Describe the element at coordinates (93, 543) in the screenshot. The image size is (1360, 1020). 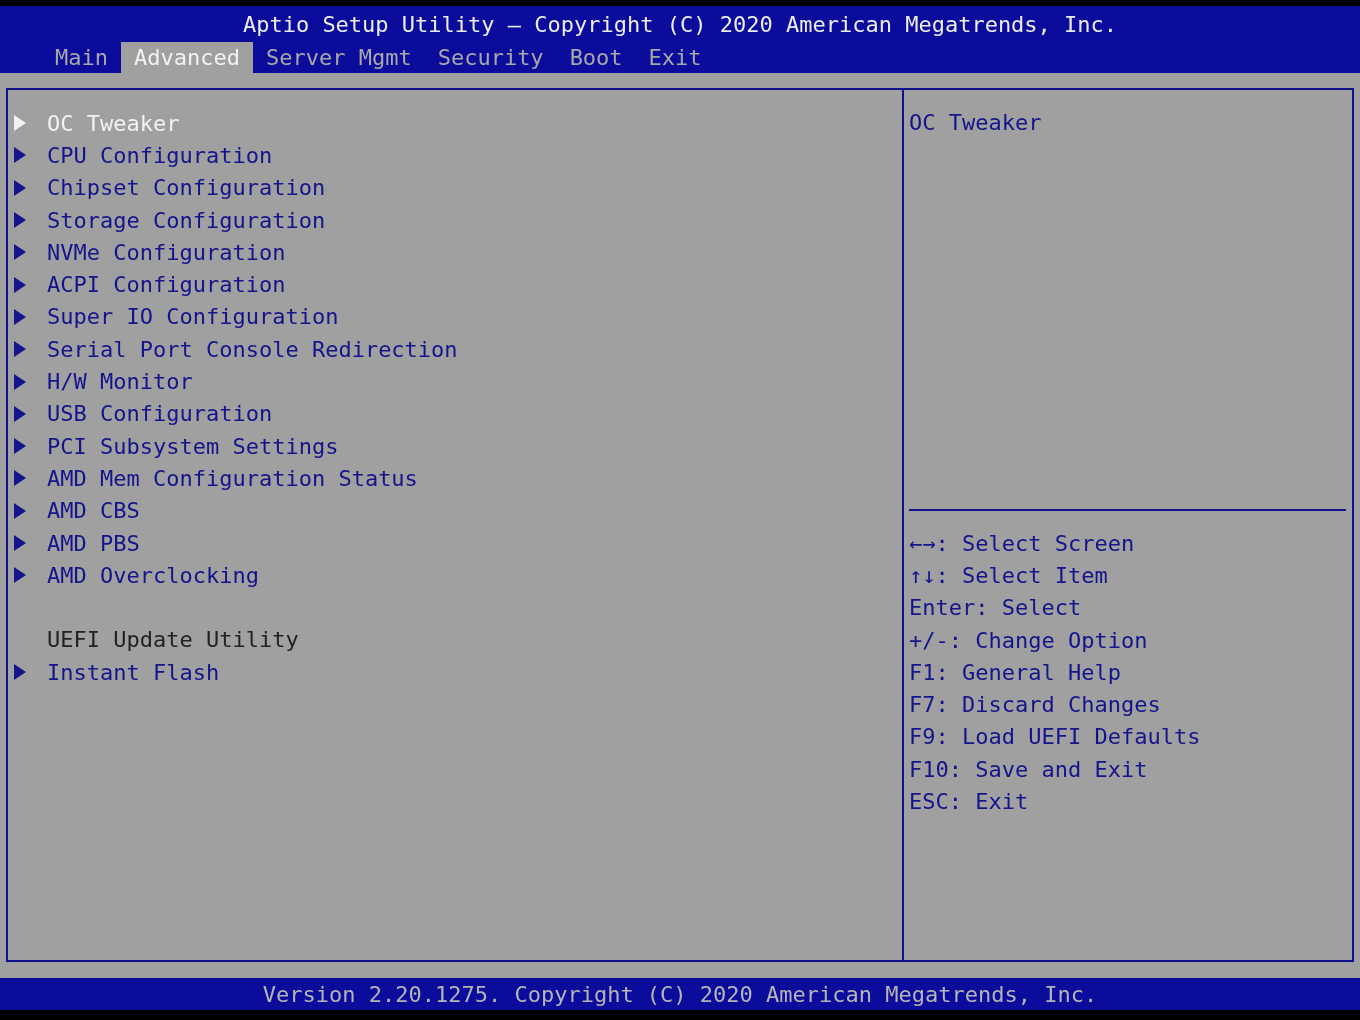
I see `menu-item: AMD PBS` at that location.